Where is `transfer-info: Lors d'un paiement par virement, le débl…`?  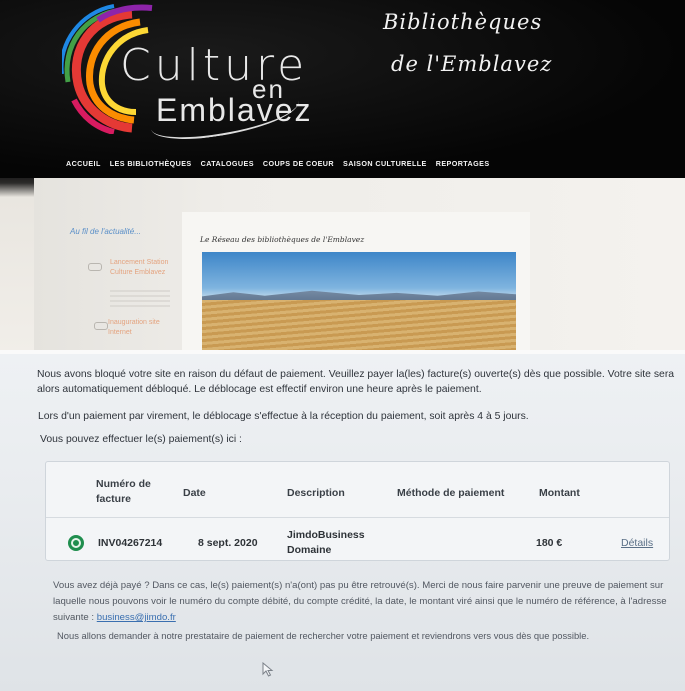
transfer-info: Lors d'un paiement par virement, le débl… is located at coordinates (283, 416).